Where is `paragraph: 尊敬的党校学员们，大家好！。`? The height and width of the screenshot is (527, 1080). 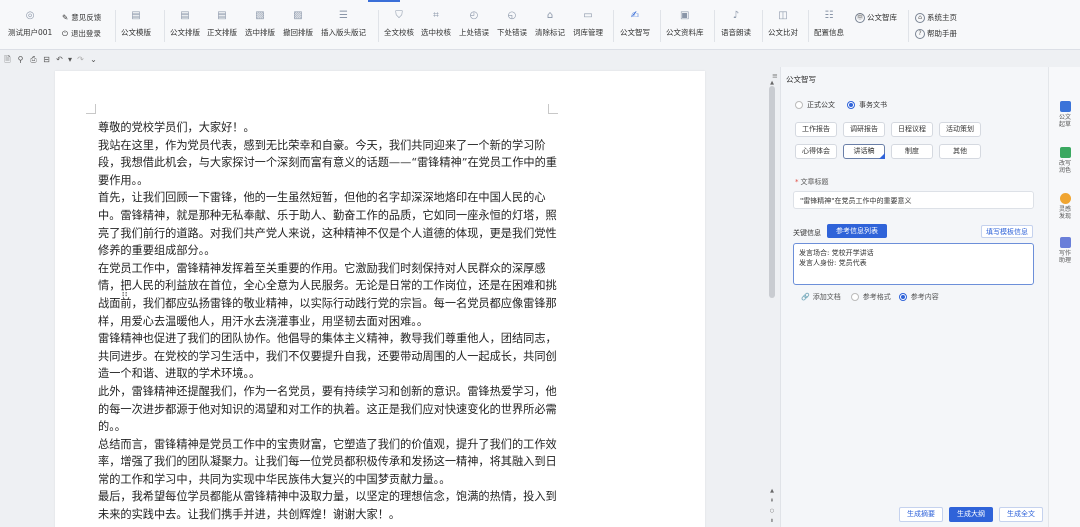 paragraph: 尊敬的党校学员们，大家好！。 is located at coordinates (328, 128).